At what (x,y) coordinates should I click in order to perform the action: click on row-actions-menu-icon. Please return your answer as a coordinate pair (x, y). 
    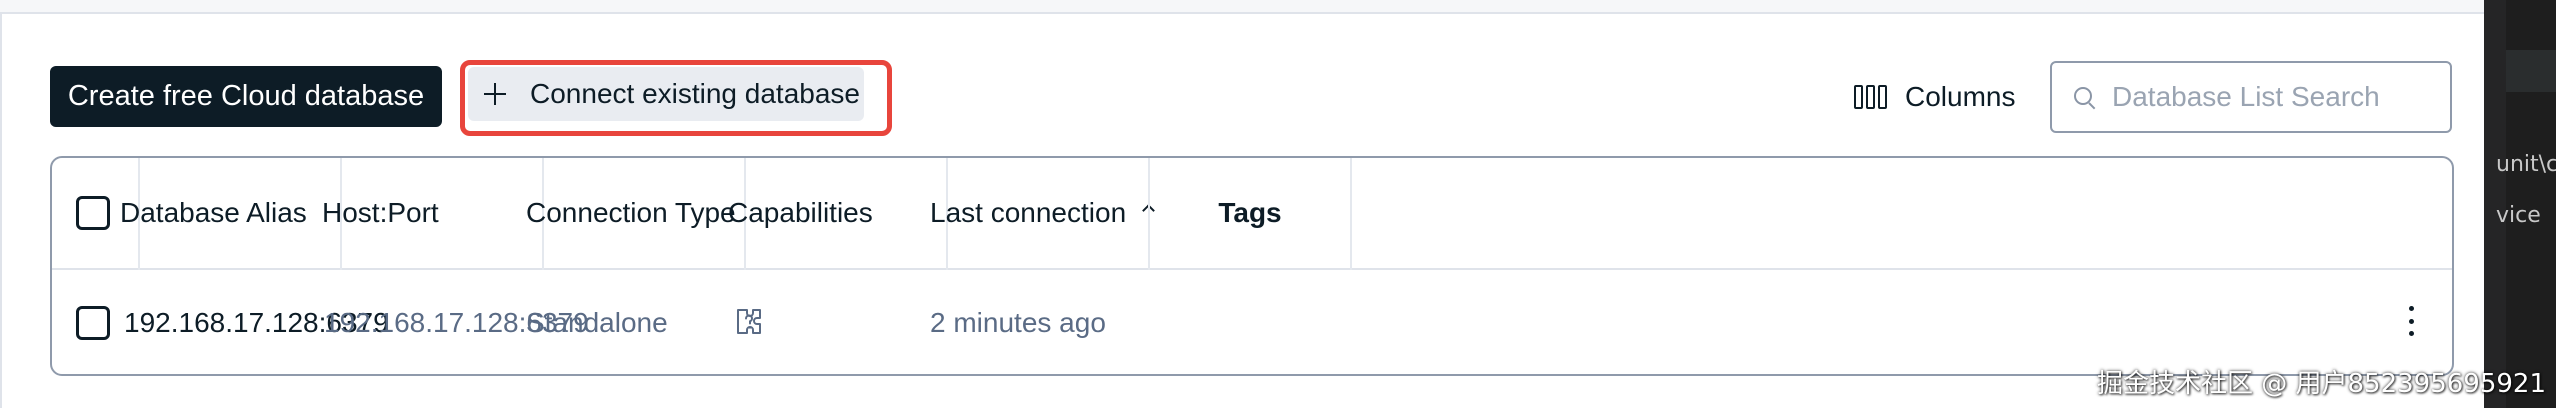
    Looking at the image, I should click on (2411, 321).